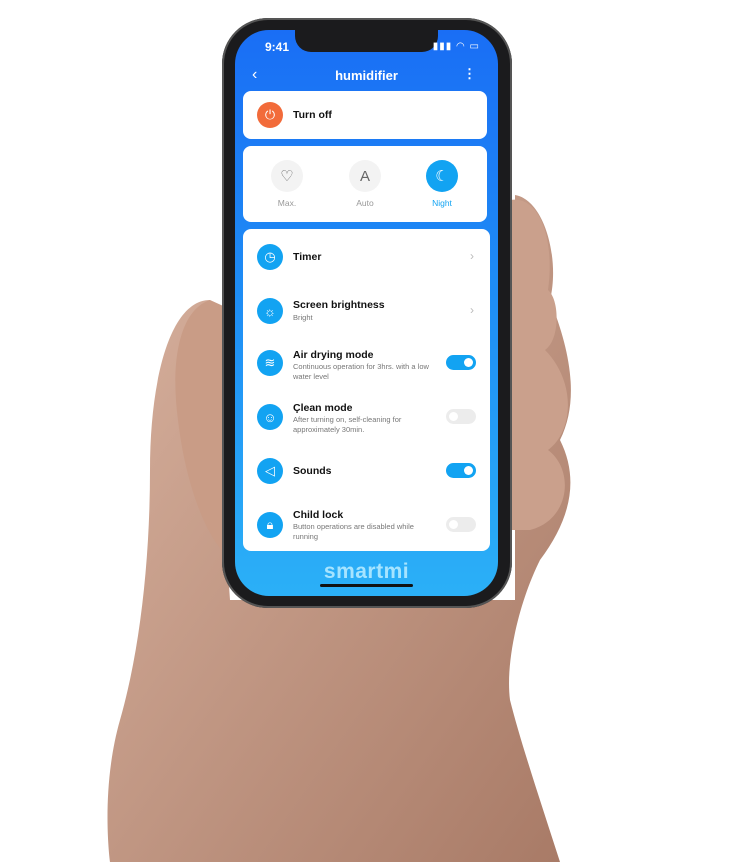 Image resolution: width=732 pixels, height=862 pixels. Describe the element at coordinates (270, 311) in the screenshot. I see `brightness-icon: ☼` at that location.